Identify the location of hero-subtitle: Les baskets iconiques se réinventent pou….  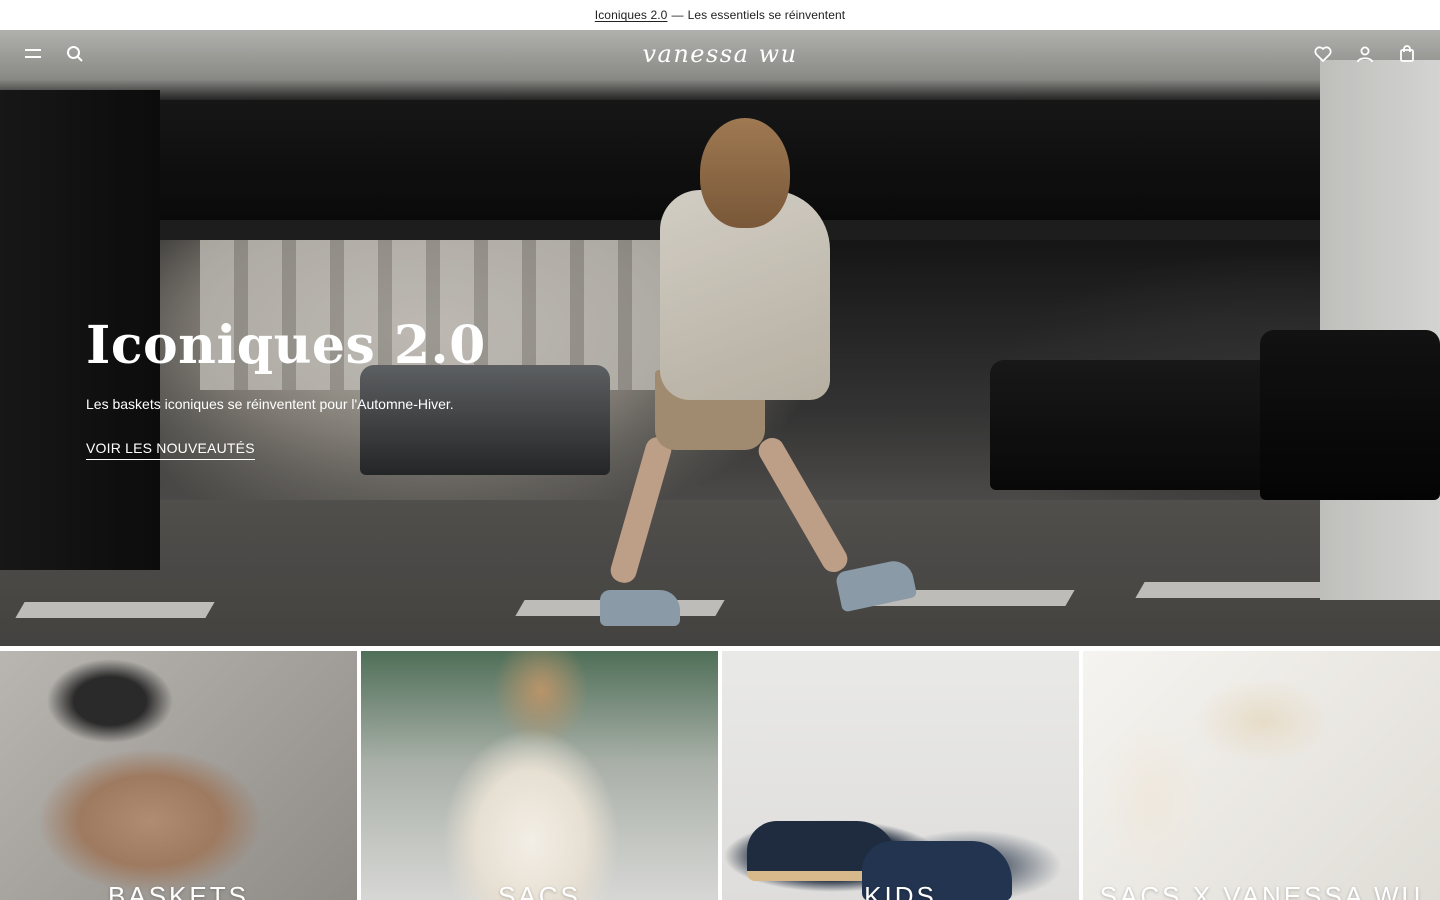
(270, 404).